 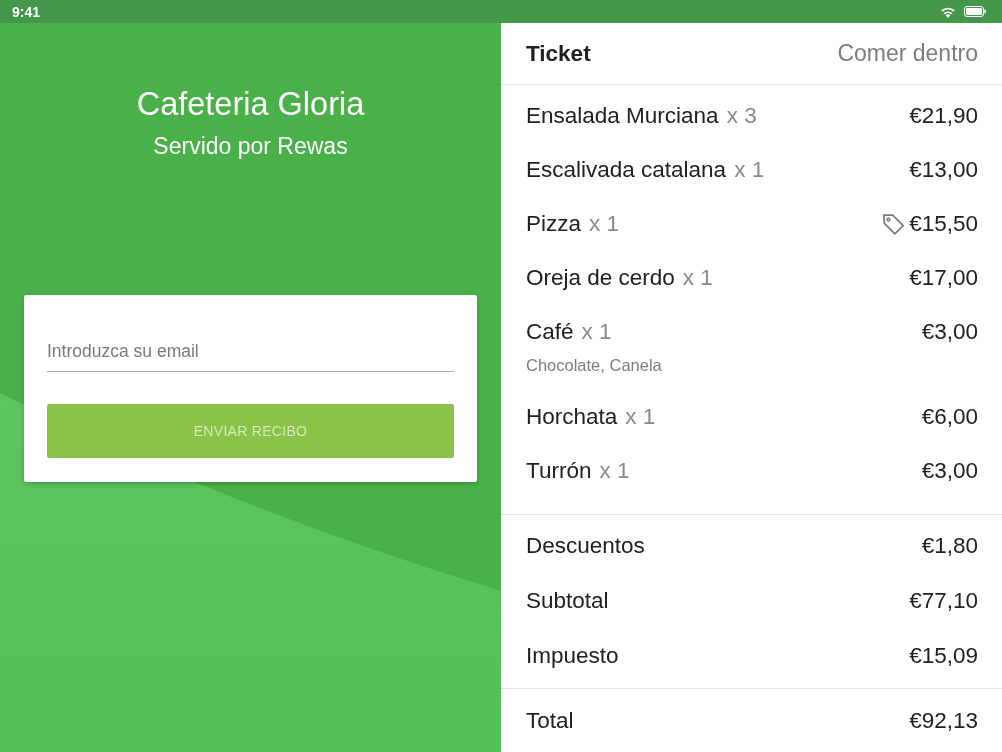 I want to click on summary-label: Impuesto, so click(x=572, y=655).